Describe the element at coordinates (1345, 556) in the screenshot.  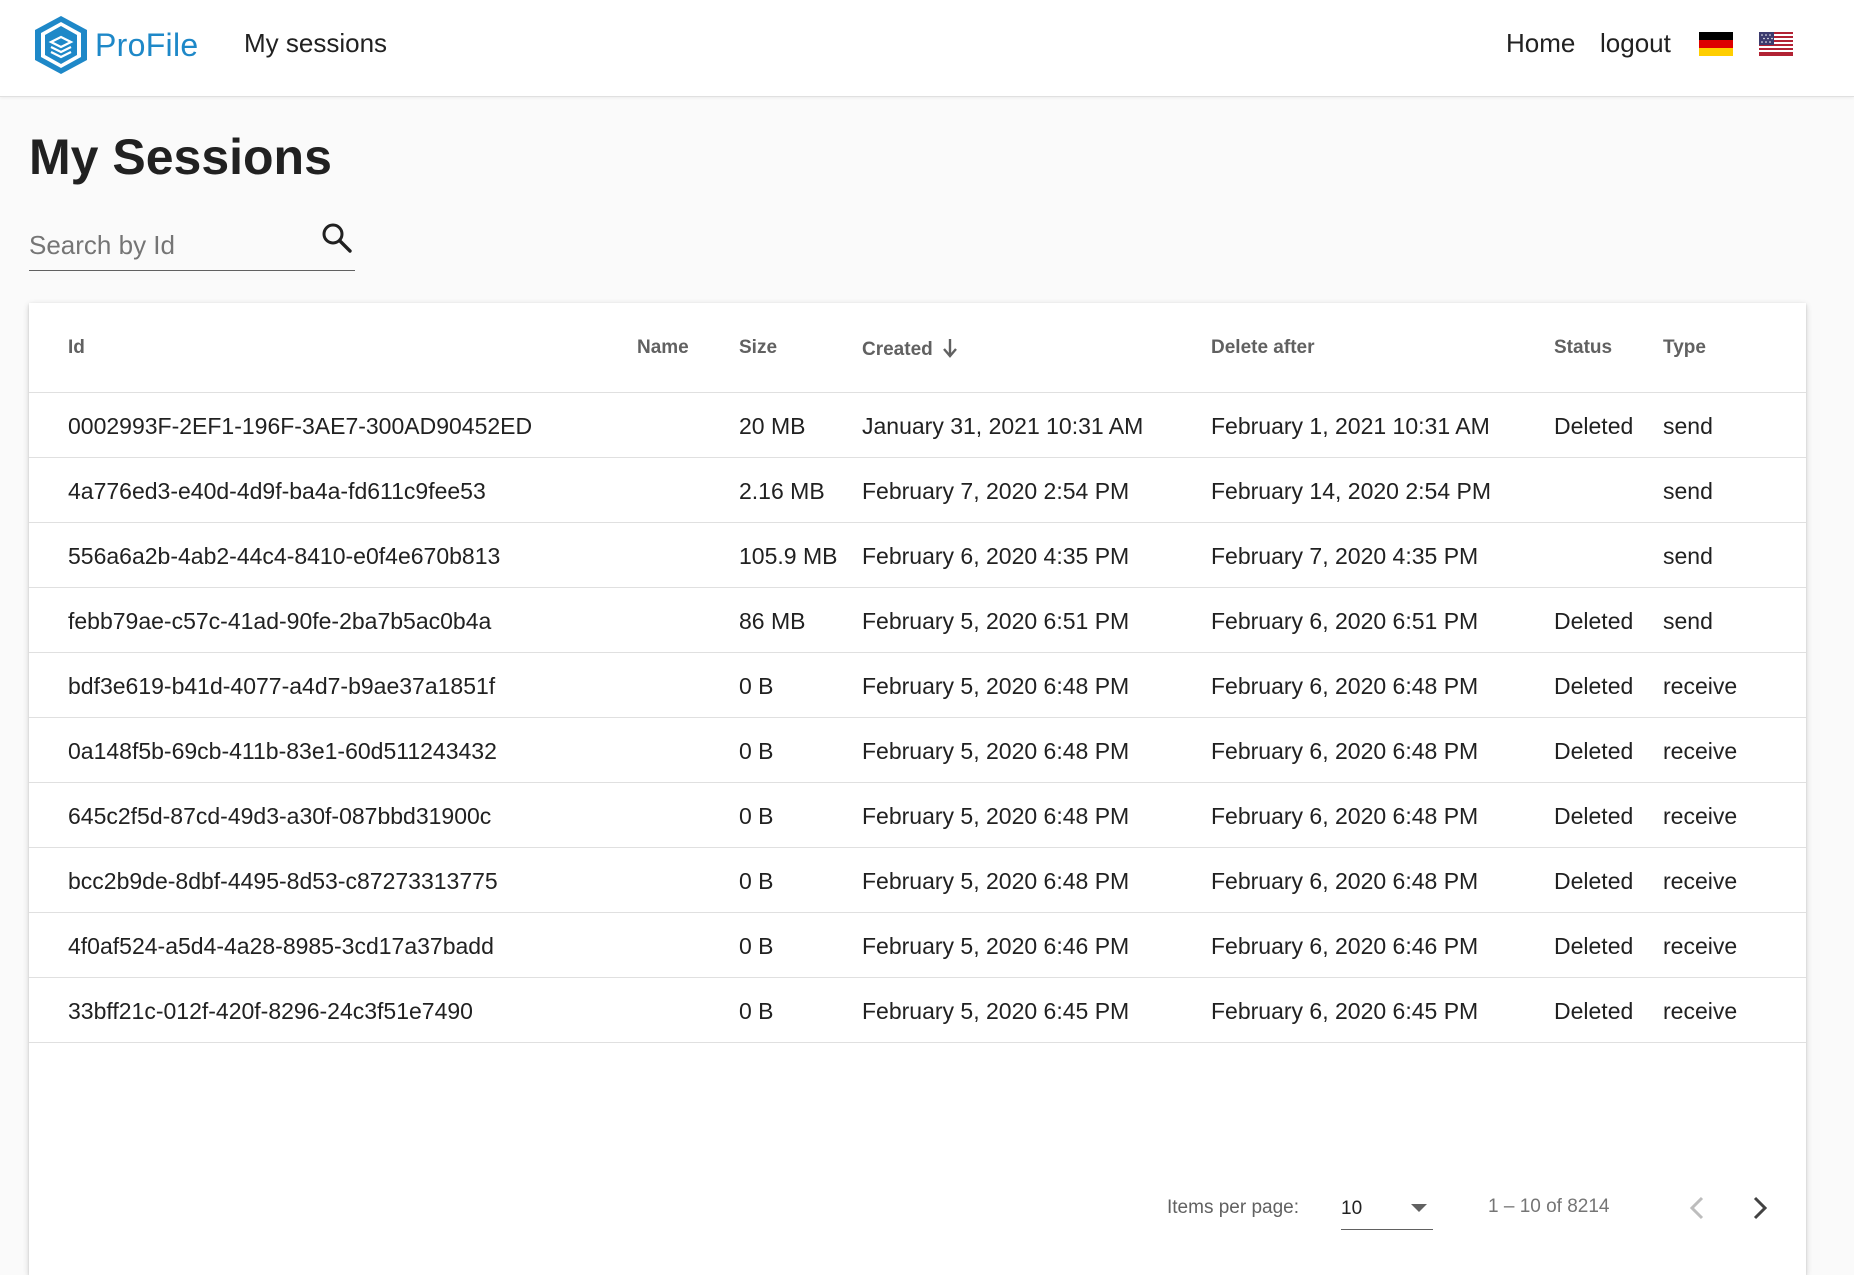
I see `cell-delete-after: February 7, 2020 4:35 PM` at that location.